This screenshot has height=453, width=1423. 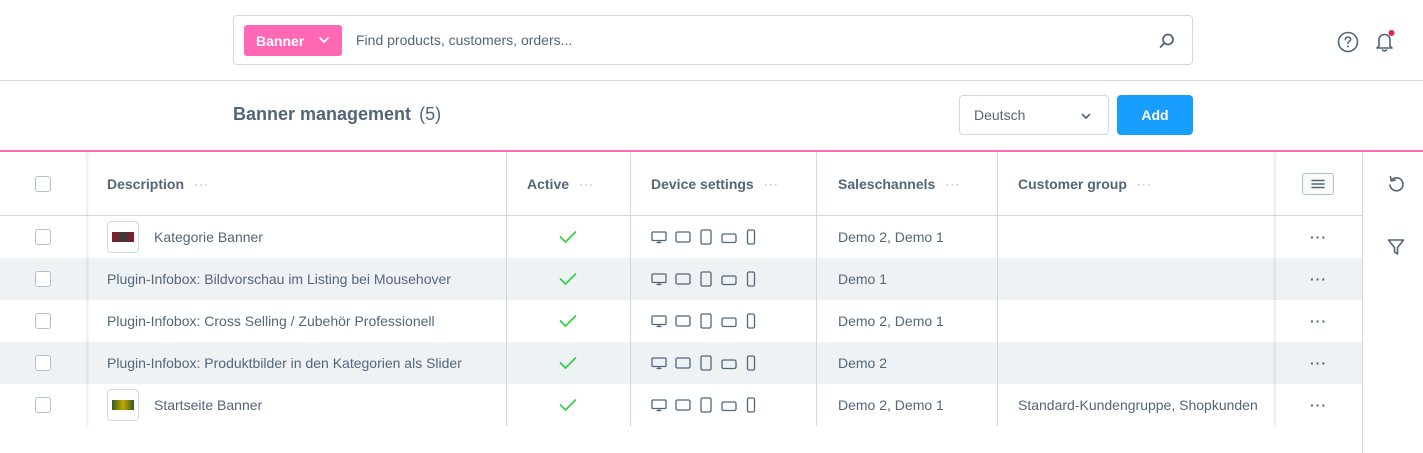 I want to click on column-settings-button, so click(x=1318, y=183).